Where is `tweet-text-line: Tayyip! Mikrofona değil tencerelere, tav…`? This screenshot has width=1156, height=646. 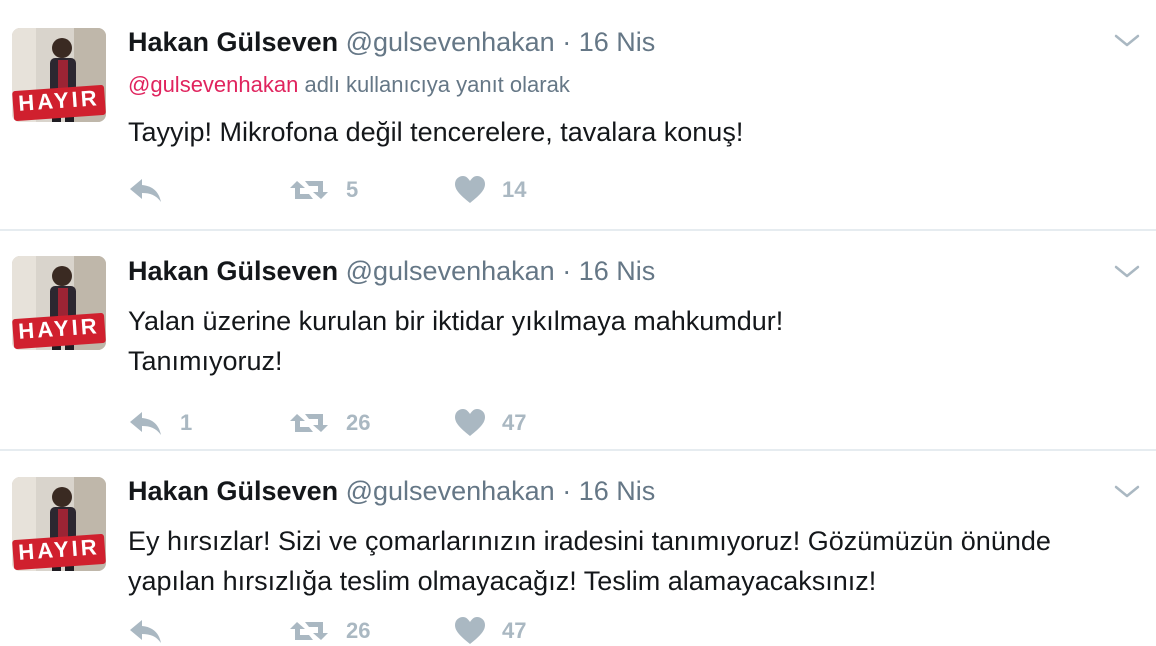
tweet-text-line: Tayyip! Mikrofona değil tencerelere, tav… is located at coordinates (436, 132).